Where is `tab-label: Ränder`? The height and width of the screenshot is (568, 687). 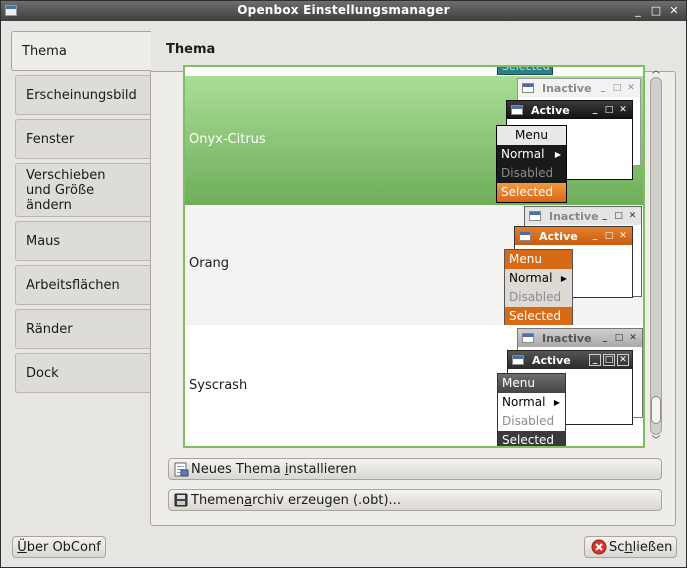 tab-label: Ränder is located at coordinates (49, 329).